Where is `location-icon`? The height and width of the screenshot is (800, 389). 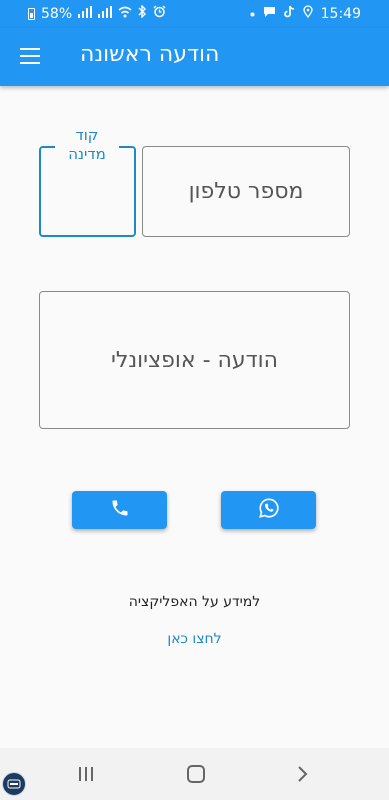 location-icon is located at coordinates (307, 13).